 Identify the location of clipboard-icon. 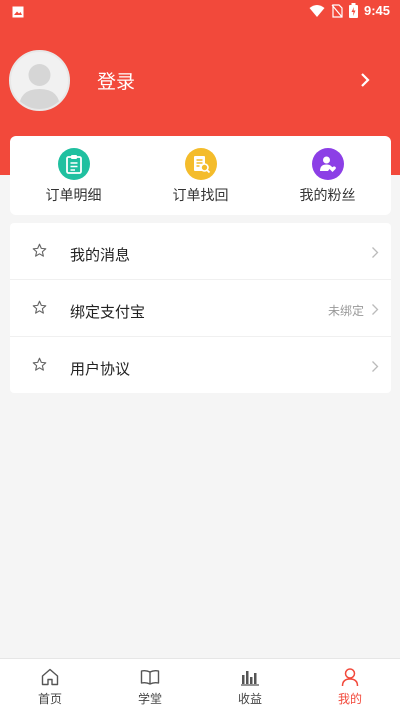
(73, 164).